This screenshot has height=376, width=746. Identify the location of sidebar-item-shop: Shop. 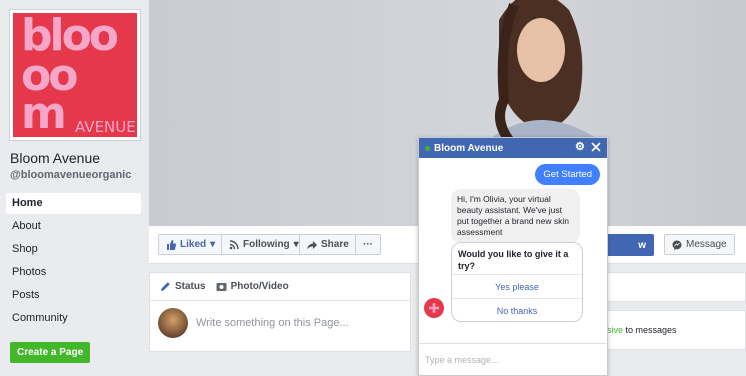
(73, 249).